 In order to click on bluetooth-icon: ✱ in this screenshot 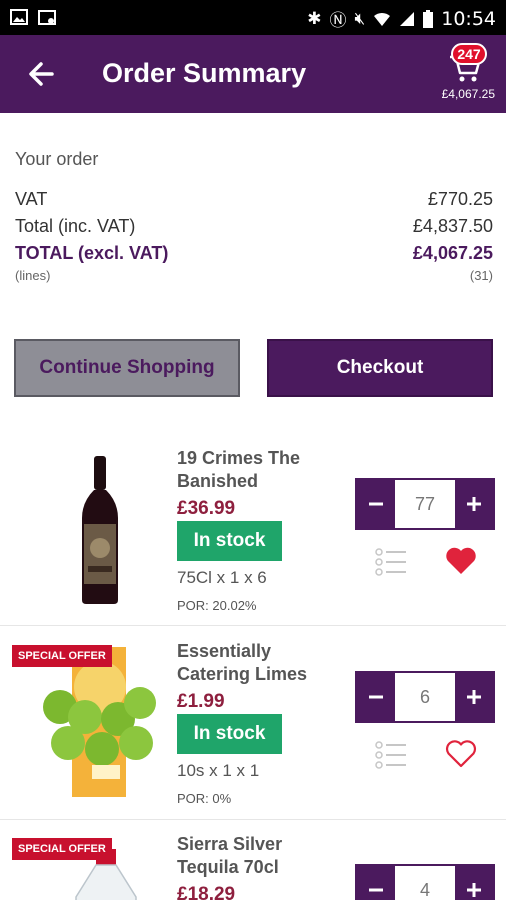, I will do `click(314, 18)`.